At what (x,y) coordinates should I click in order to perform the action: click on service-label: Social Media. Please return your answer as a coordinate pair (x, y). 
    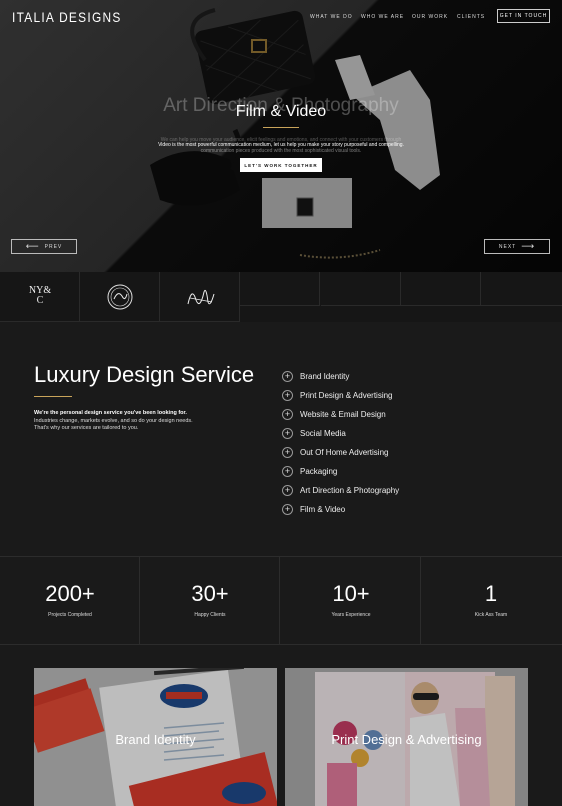
    Looking at the image, I should click on (323, 433).